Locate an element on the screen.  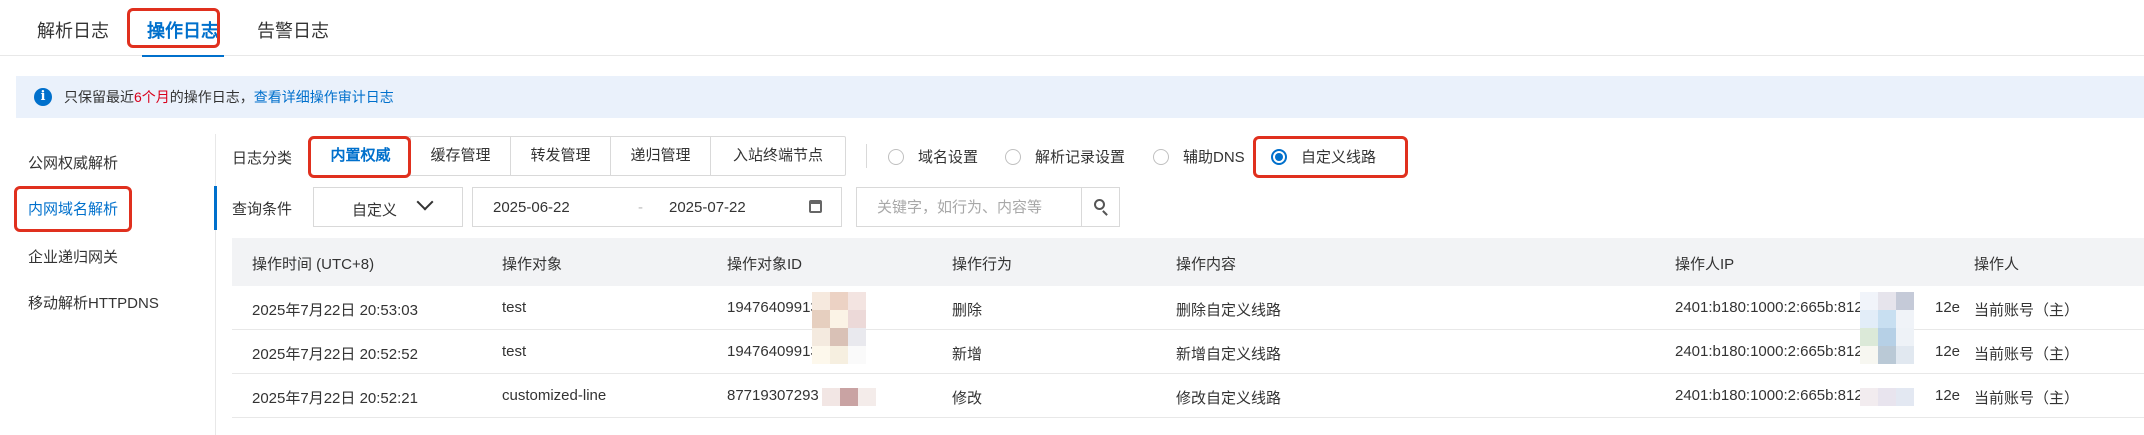
sidebar: 公网权威解析 内网域名解析 企业递归网关 移动解析HTTPDNS is located at coordinates (108, 284).